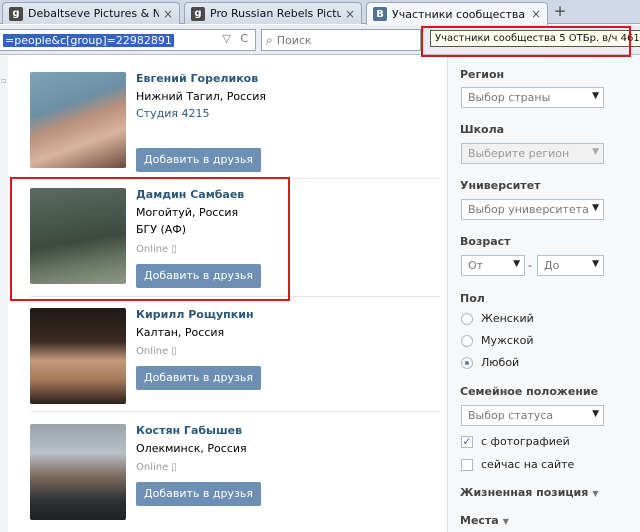 The height and width of the screenshot is (532, 640). I want to click on age-from-value: От, so click(476, 265).